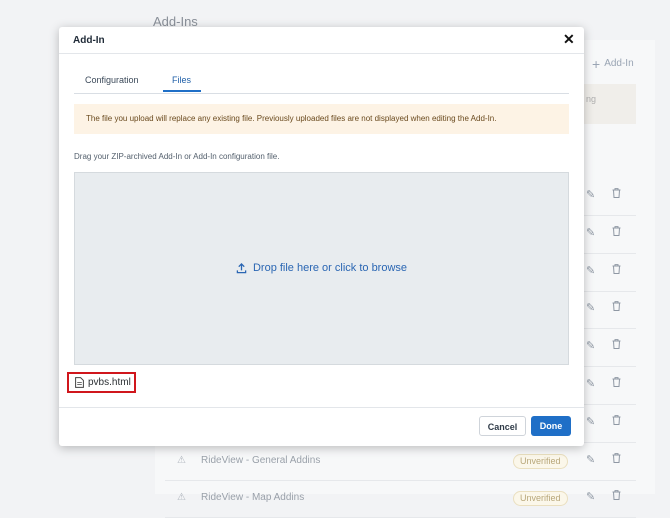  Describe the element at coordinates (253, 498) in the screenshot. I see `addin-name: RideView - Map Addins` at that location.